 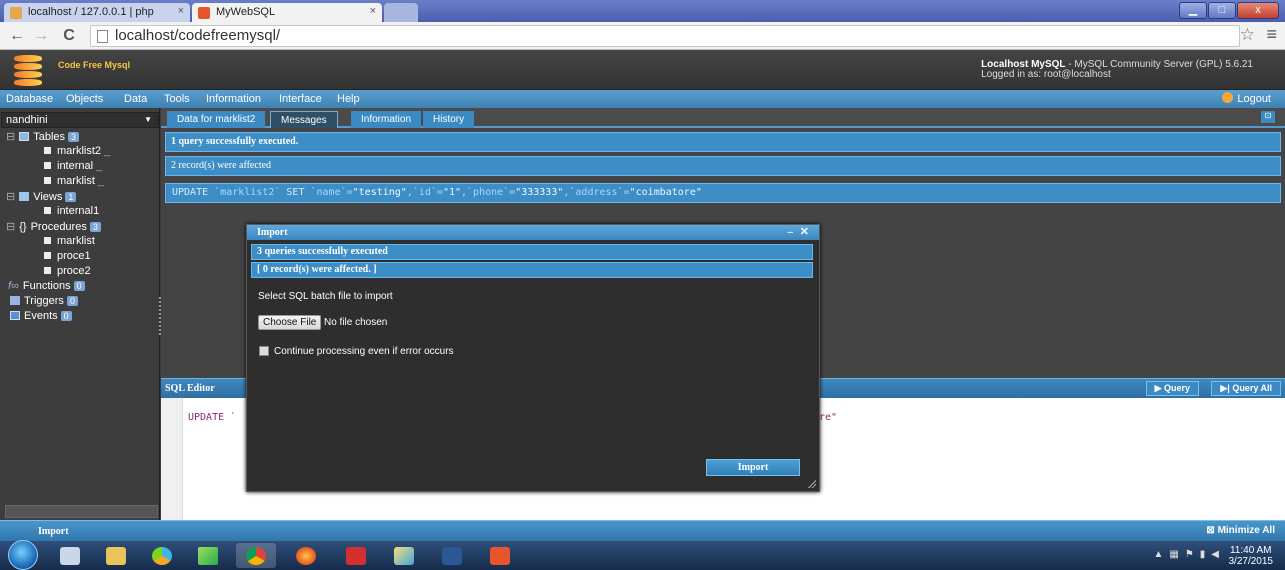 I want to click on sidebar-filter-input, so click(x=81, y=511).